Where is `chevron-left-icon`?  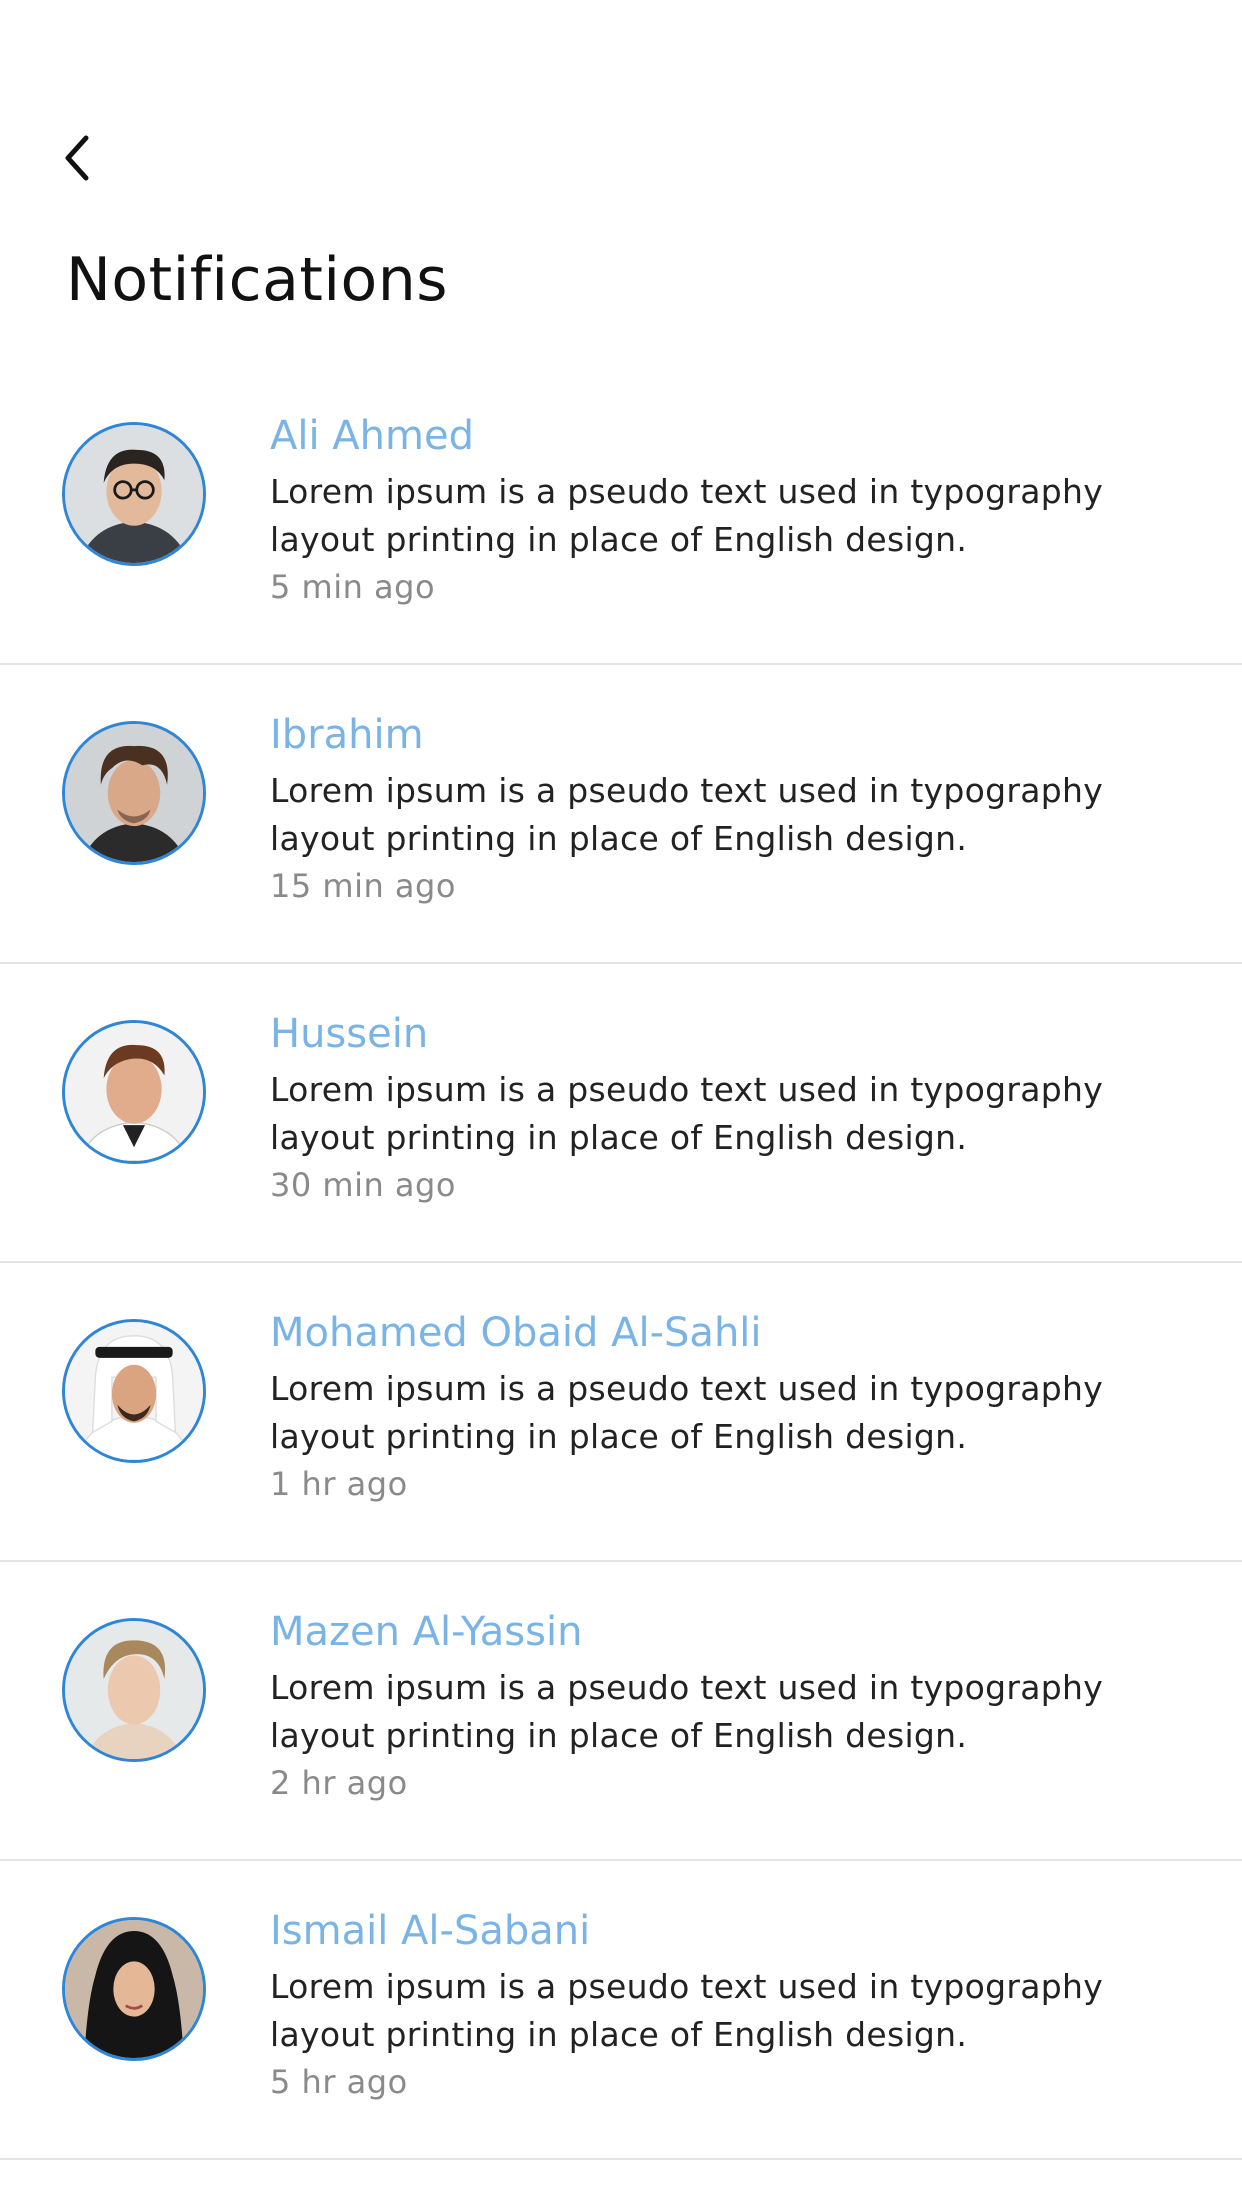
chevron-left-icon is located at coordinates (77, 158).